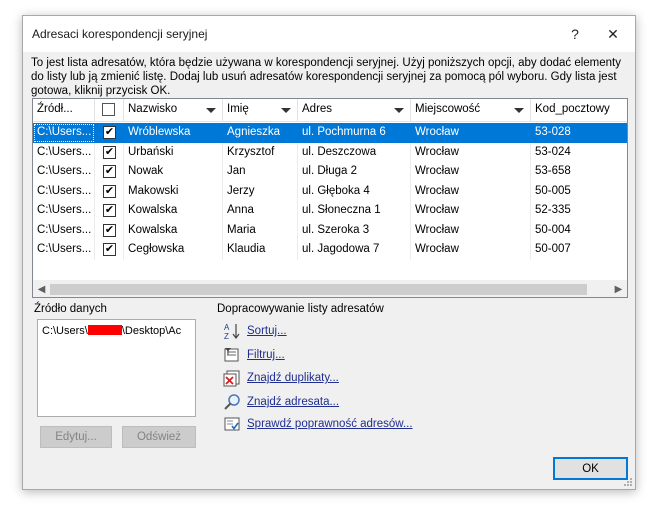  I want to click on cell-imie: Klaudia, so click(260, 250).